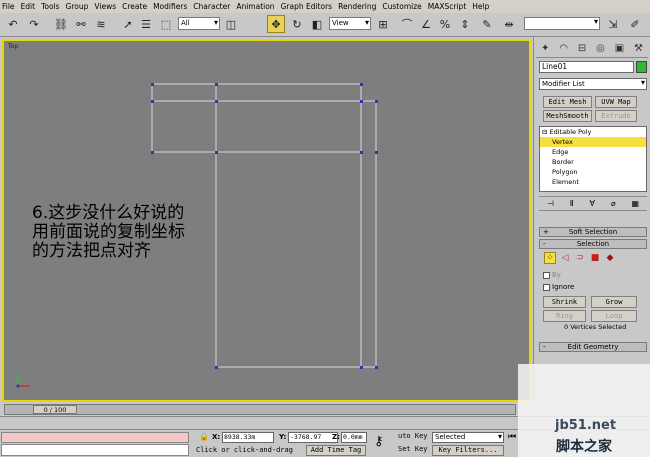  What do you see at coordinates (595, 258) in the screenshot?
I see `polygon-mode-icon: ■` at bounding box center [595, 258].